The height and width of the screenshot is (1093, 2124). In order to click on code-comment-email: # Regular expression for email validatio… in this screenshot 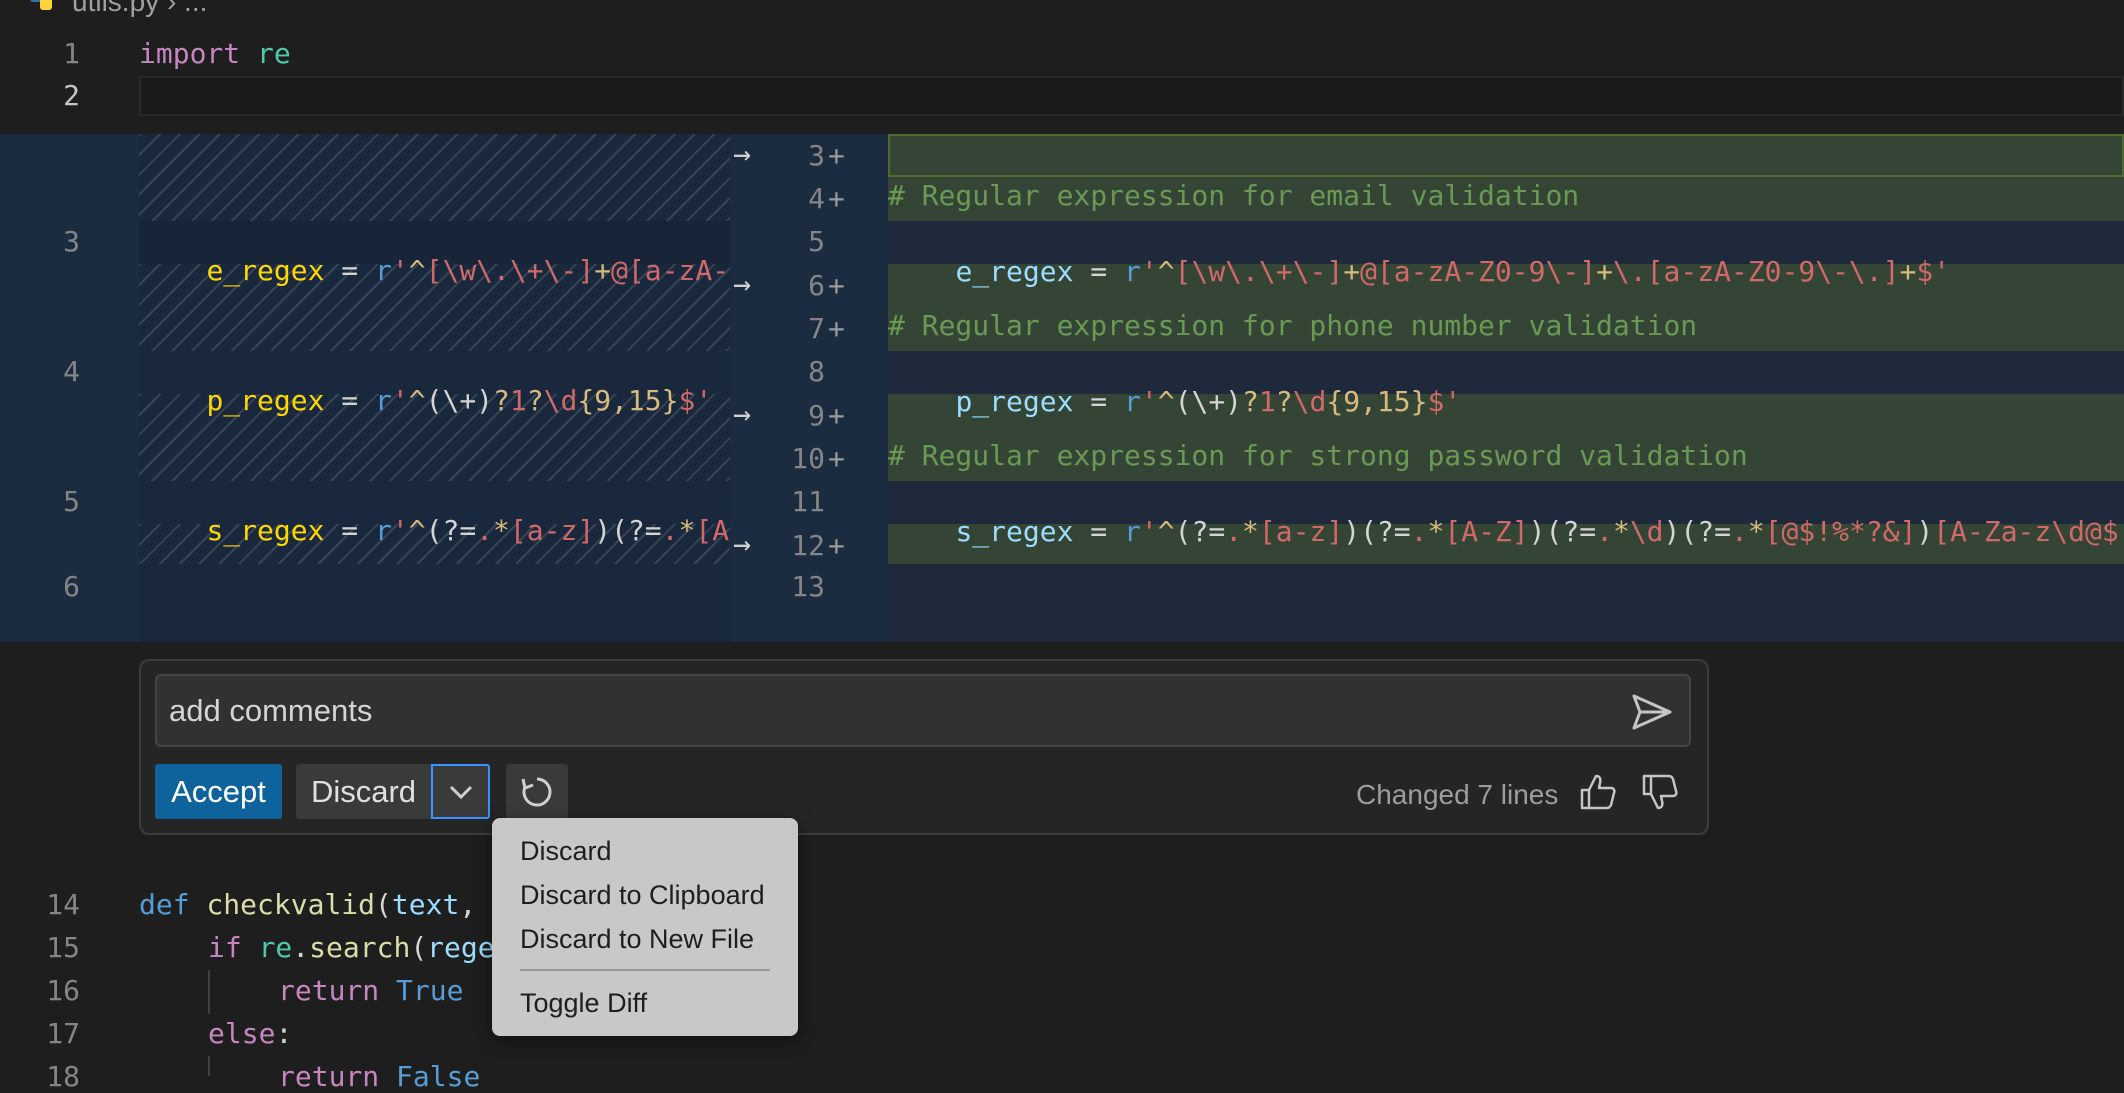, I will do `click(1233, 195)`.